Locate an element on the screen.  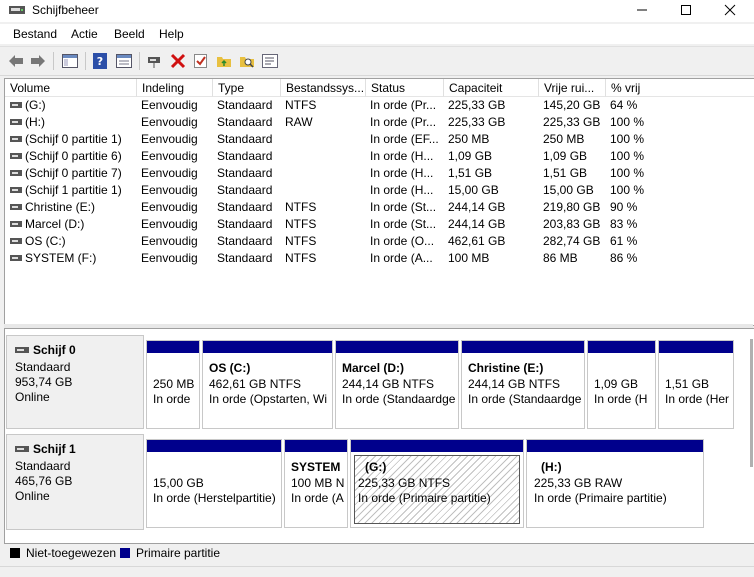
partition-disk0-recovery-7: 1,51 GB In orde (Her is located at coordinates (696, 384).